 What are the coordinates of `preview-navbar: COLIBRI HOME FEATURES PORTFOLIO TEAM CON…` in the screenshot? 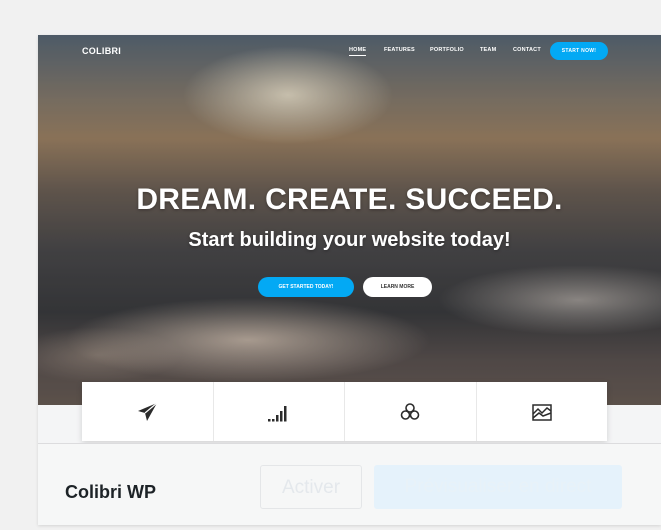 It's located at (349, 50).